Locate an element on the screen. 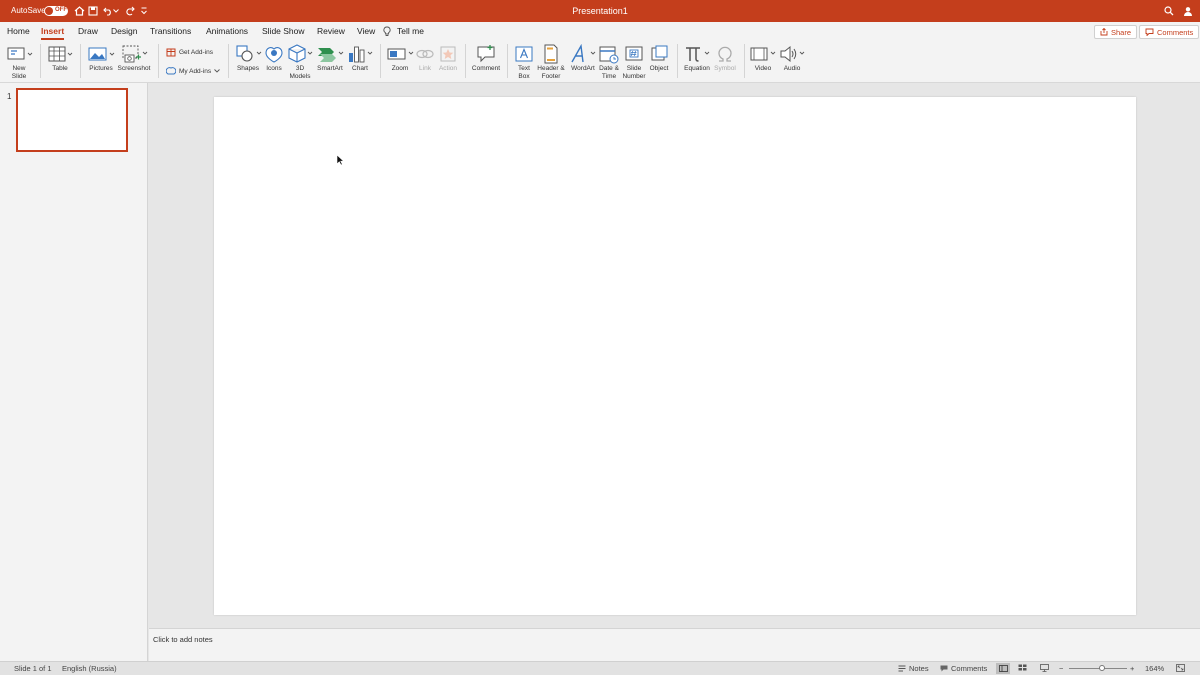 The image size is (1200, 675). equation-button: Equation is located at coordinates (697, 58).